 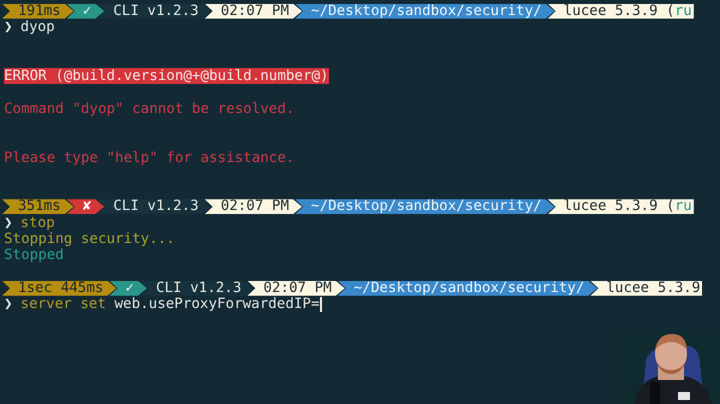 What do you see at coordinates (166, 76) in the screenshot?
I see `error-banner: ERROR (@build.version@+@build.number@)` at bounding box center [166, 76].